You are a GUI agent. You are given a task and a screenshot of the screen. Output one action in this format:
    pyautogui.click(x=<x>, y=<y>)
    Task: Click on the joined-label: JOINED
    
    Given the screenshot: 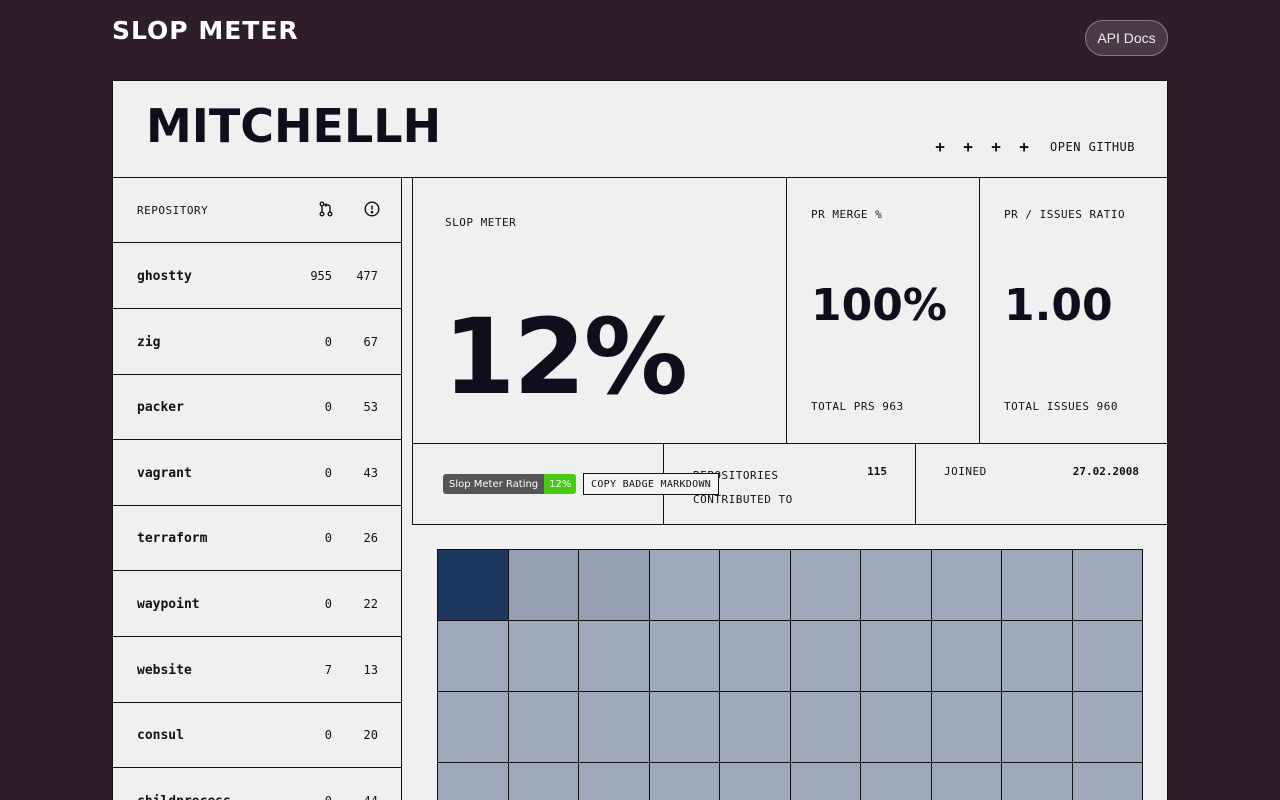 What is the action you would take?
    pyautogui.click(x=965, y=471)
    